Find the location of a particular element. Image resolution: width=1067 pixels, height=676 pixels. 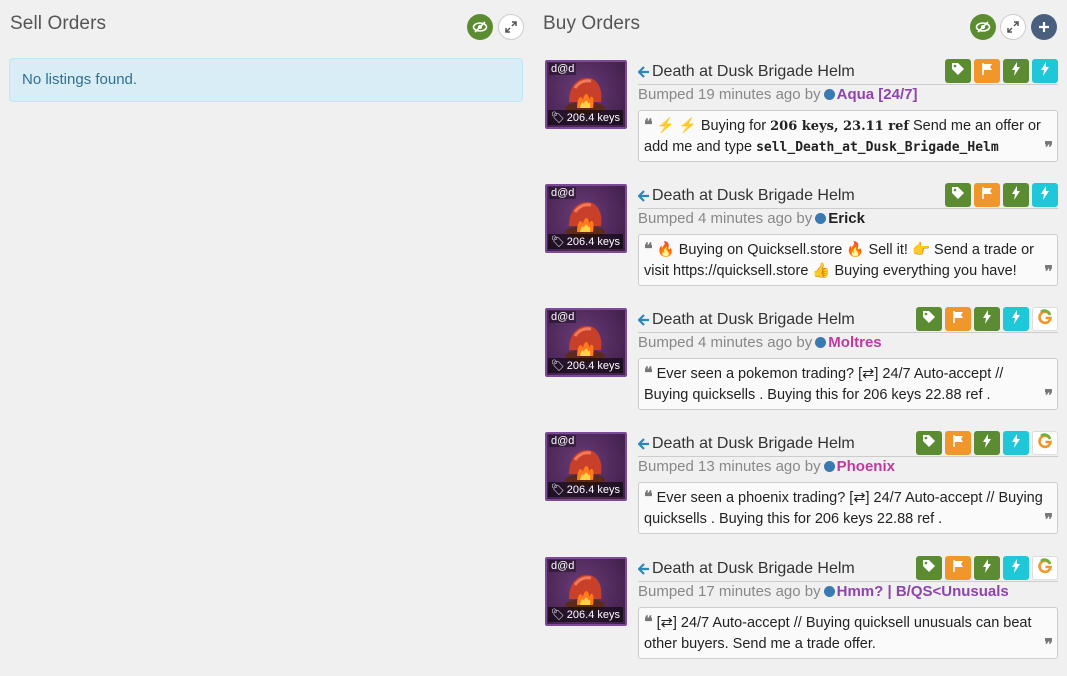

bump-info: Bumped 4 minutes ago by Erick is located at coordinates (751, 218).